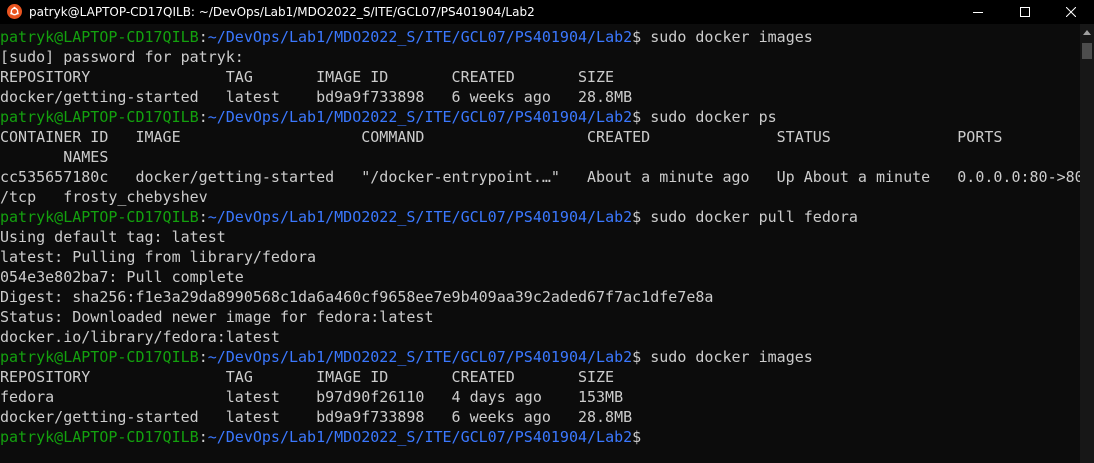 The height and width of the screenshot is (463, 1094). What do you see at coordinates (709, 117) in the screenshot?
I see `command-text: sudo docker ps` at bounding box center [709, 117].